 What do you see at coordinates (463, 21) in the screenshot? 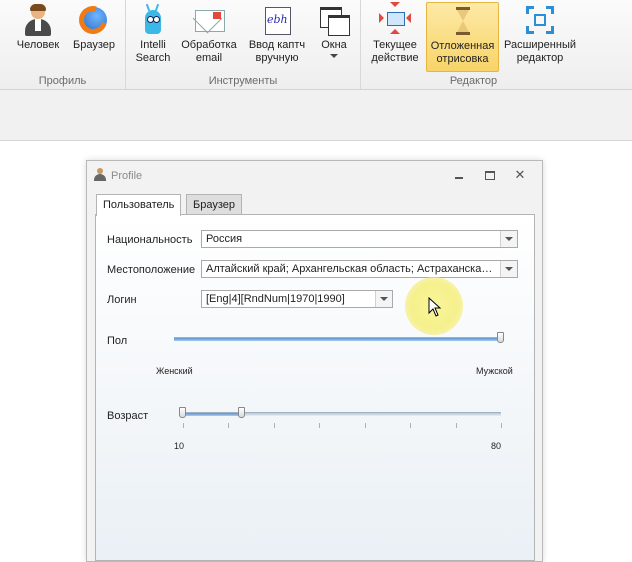
I see `hourglass-icon` at bounding box center [463, 21].